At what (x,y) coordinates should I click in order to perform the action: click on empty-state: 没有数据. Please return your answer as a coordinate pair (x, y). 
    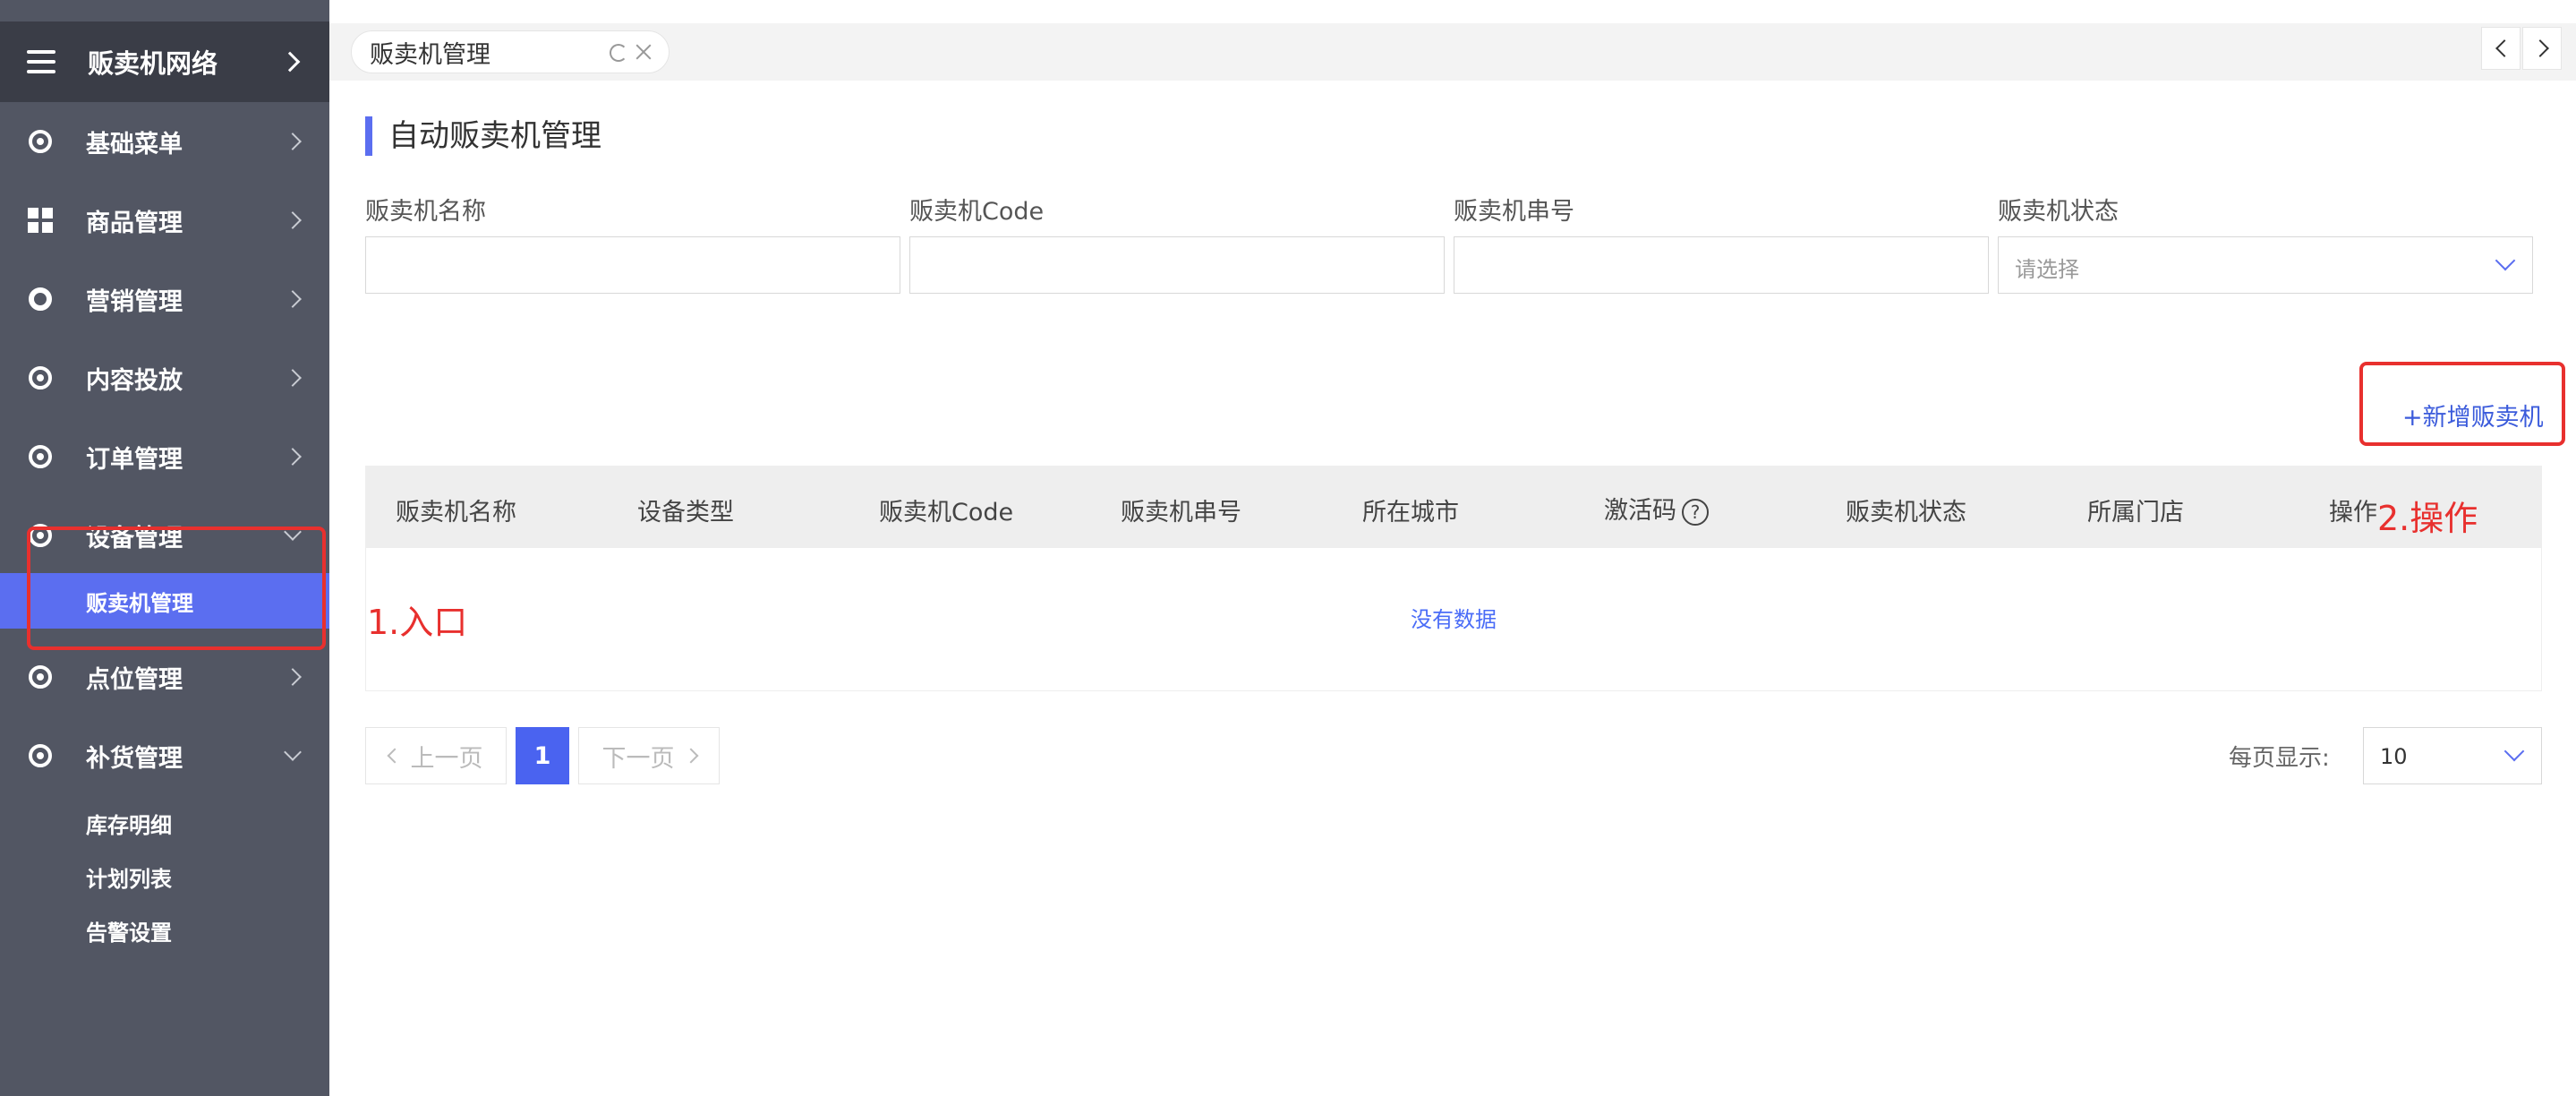
    Looking at the image, I should click on (1454, 620).